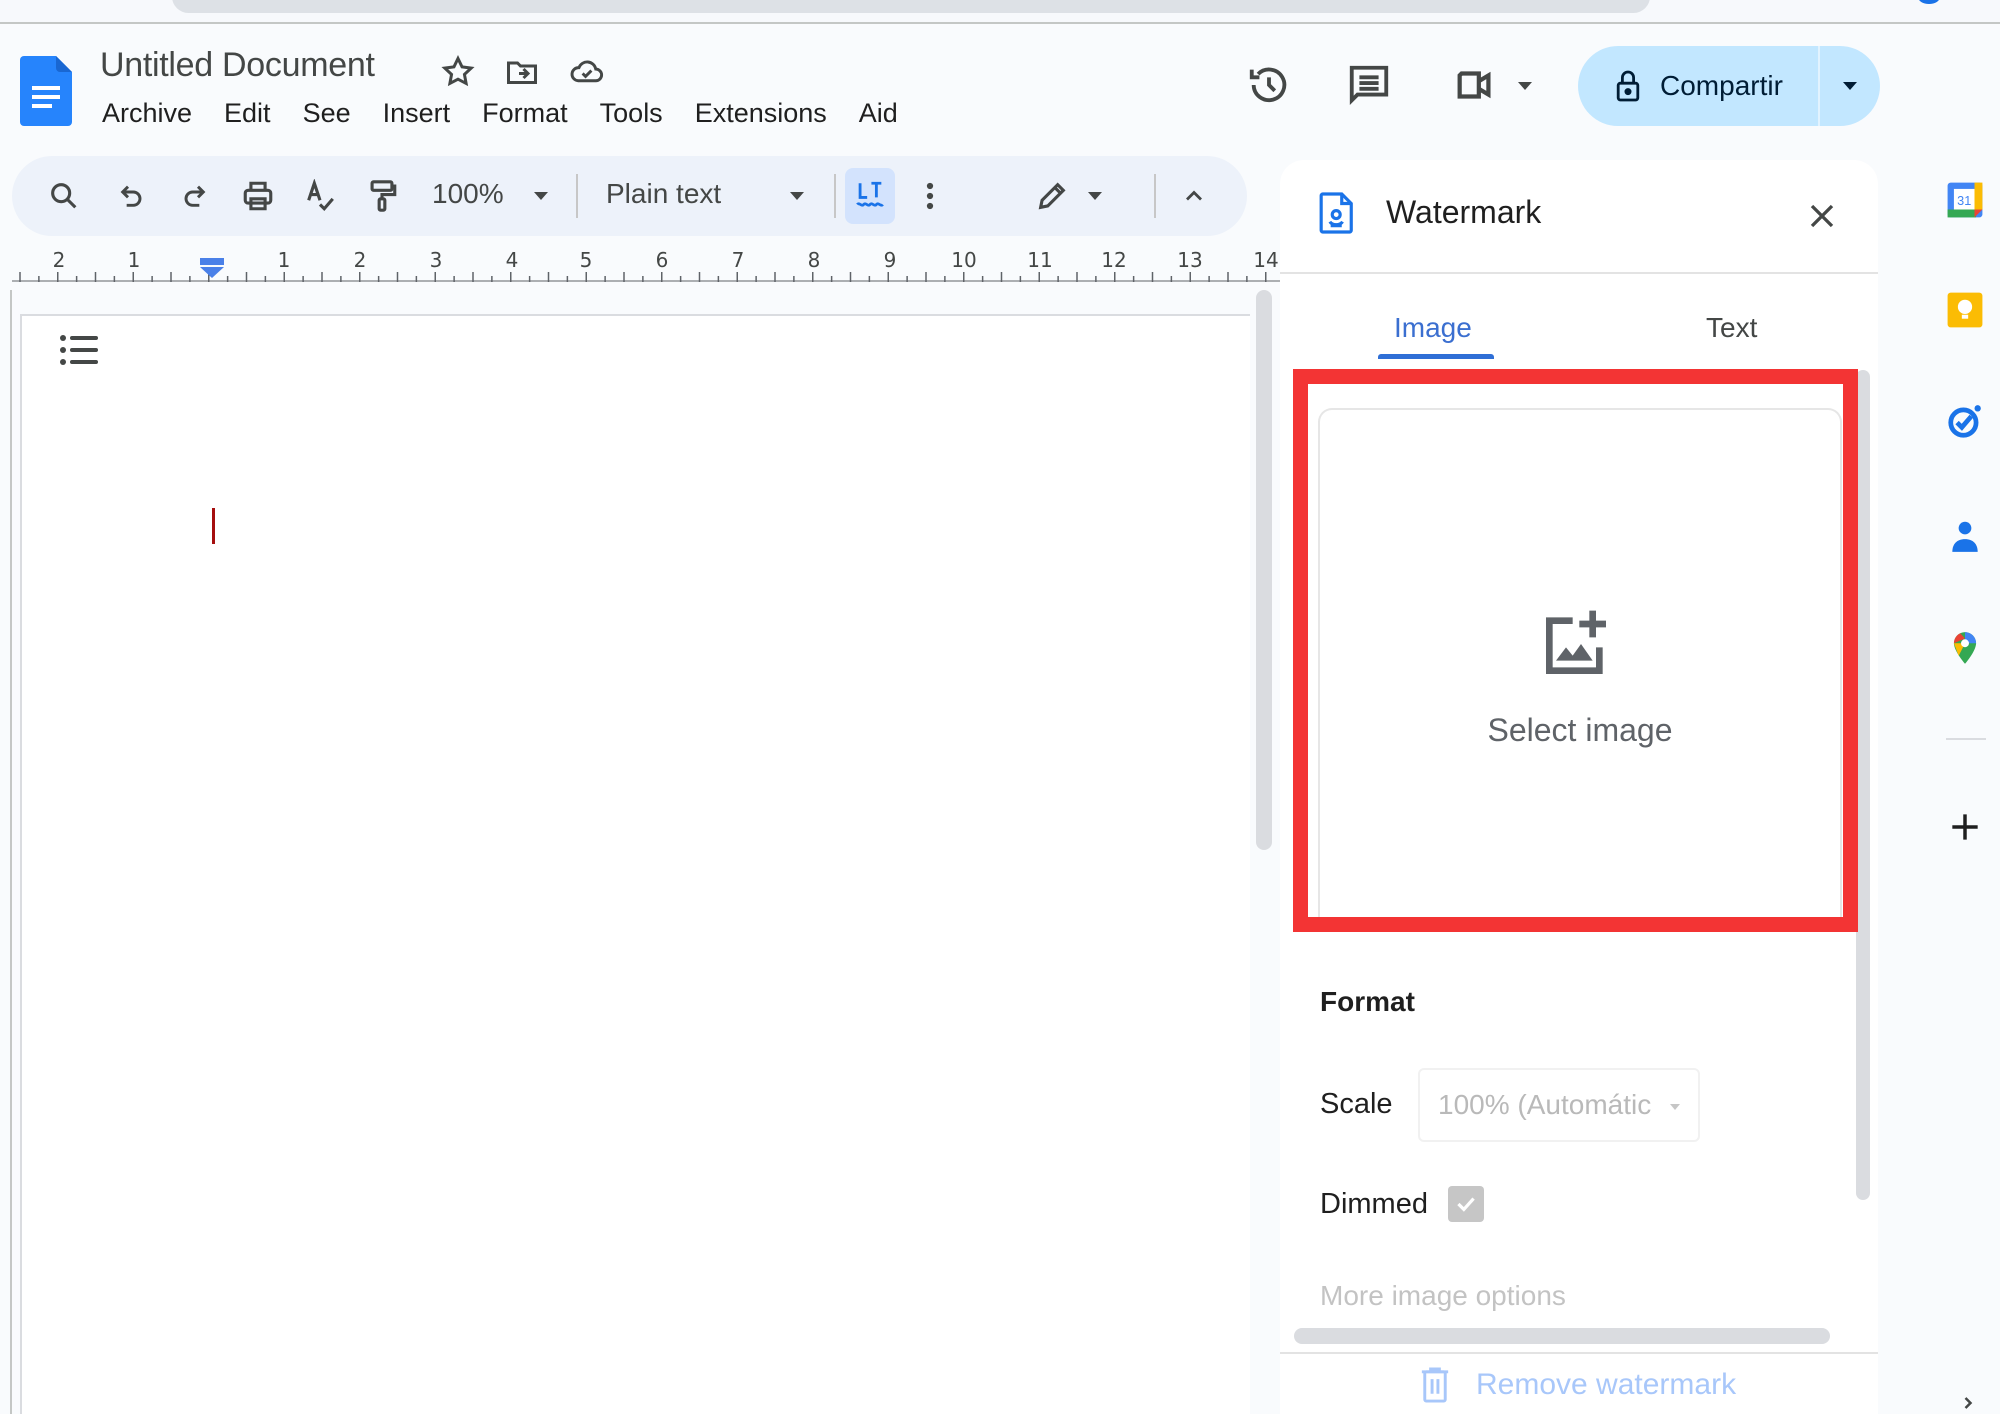 Image resolution: width=2000 pixels, height=1414 pixels. What do you see at coordinates (890, 260) in the screenshot?
I see `ruler-label: 9` at bounding box center [890, 260].